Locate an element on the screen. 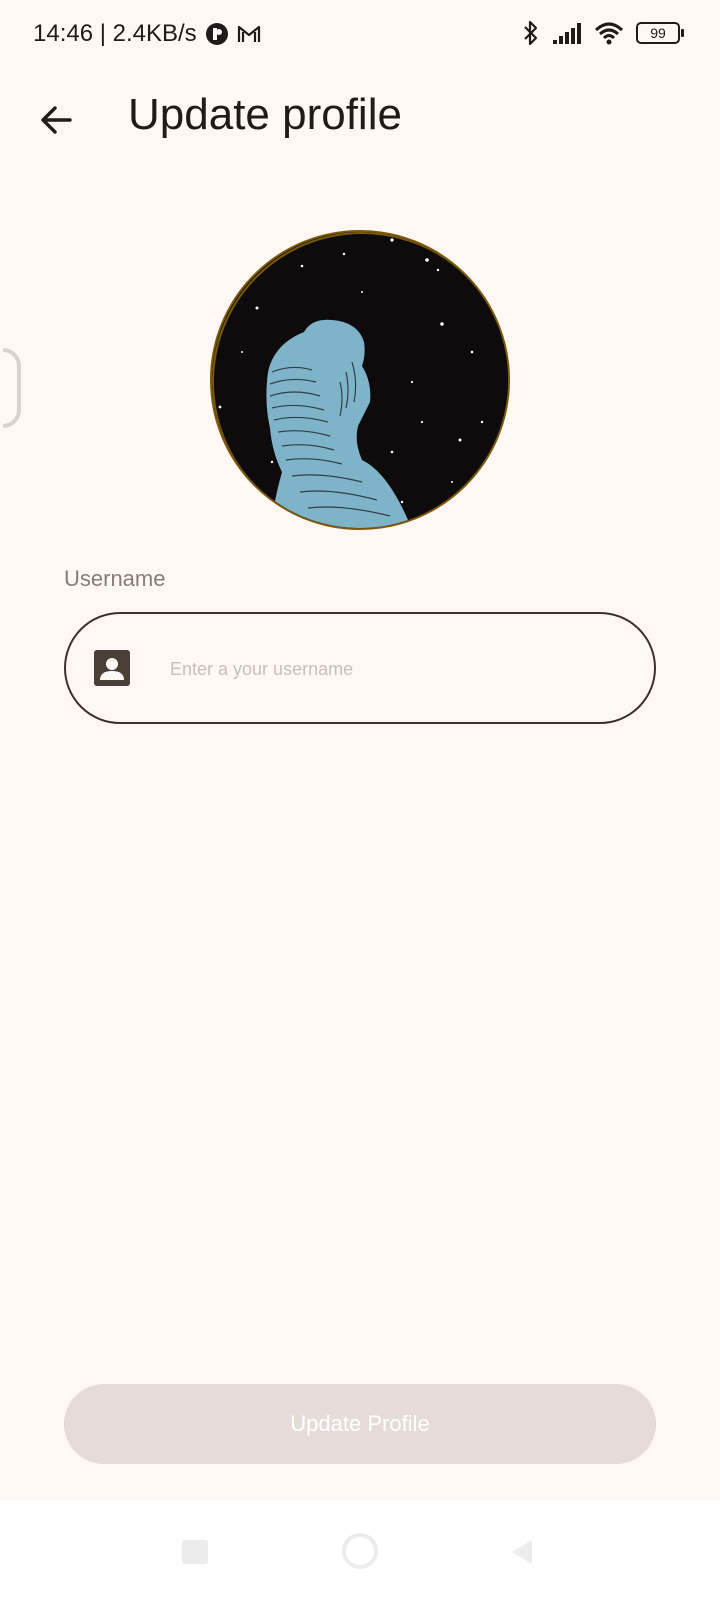 Image resolution: width=720 pixels, height=1600 pixels. bluetooth-icon is located at coordinates (531, 33).